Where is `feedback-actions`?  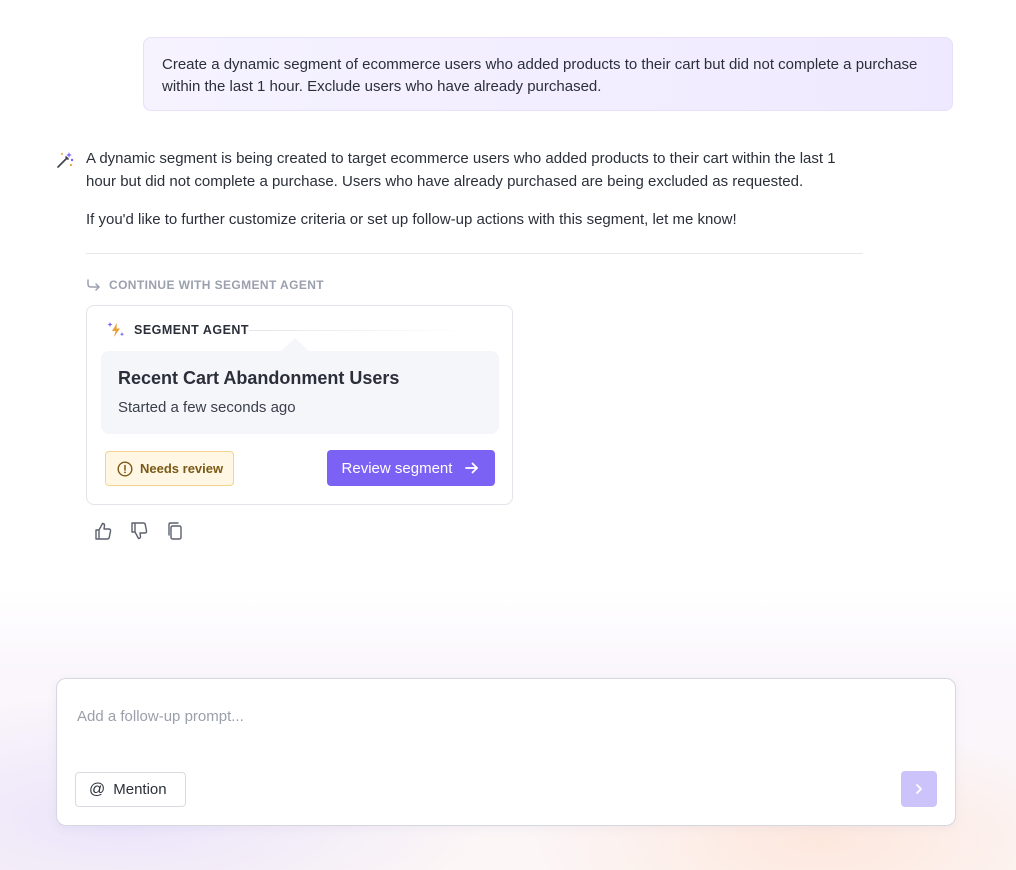
feedback-actions is located at coordinates (139, 531).